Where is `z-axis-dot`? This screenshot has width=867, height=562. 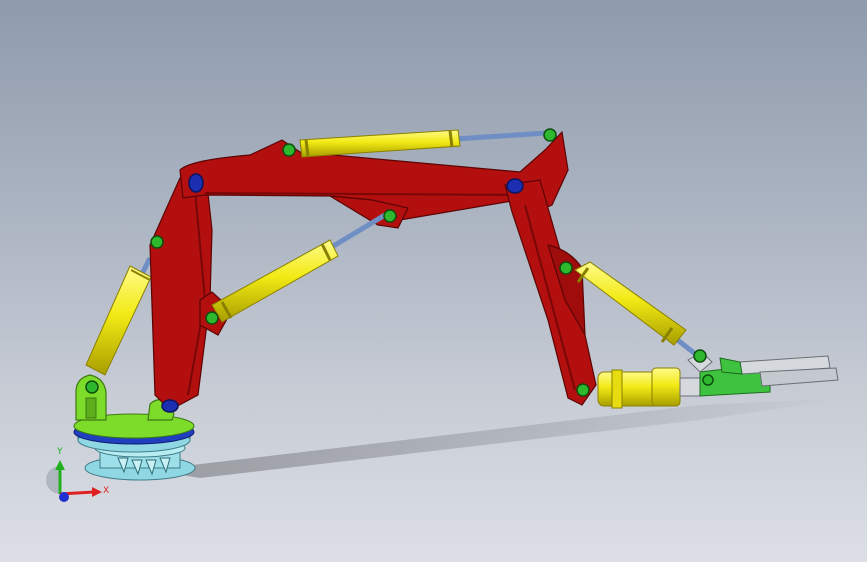
z-axis-dot is located at coordinates (64, 497).